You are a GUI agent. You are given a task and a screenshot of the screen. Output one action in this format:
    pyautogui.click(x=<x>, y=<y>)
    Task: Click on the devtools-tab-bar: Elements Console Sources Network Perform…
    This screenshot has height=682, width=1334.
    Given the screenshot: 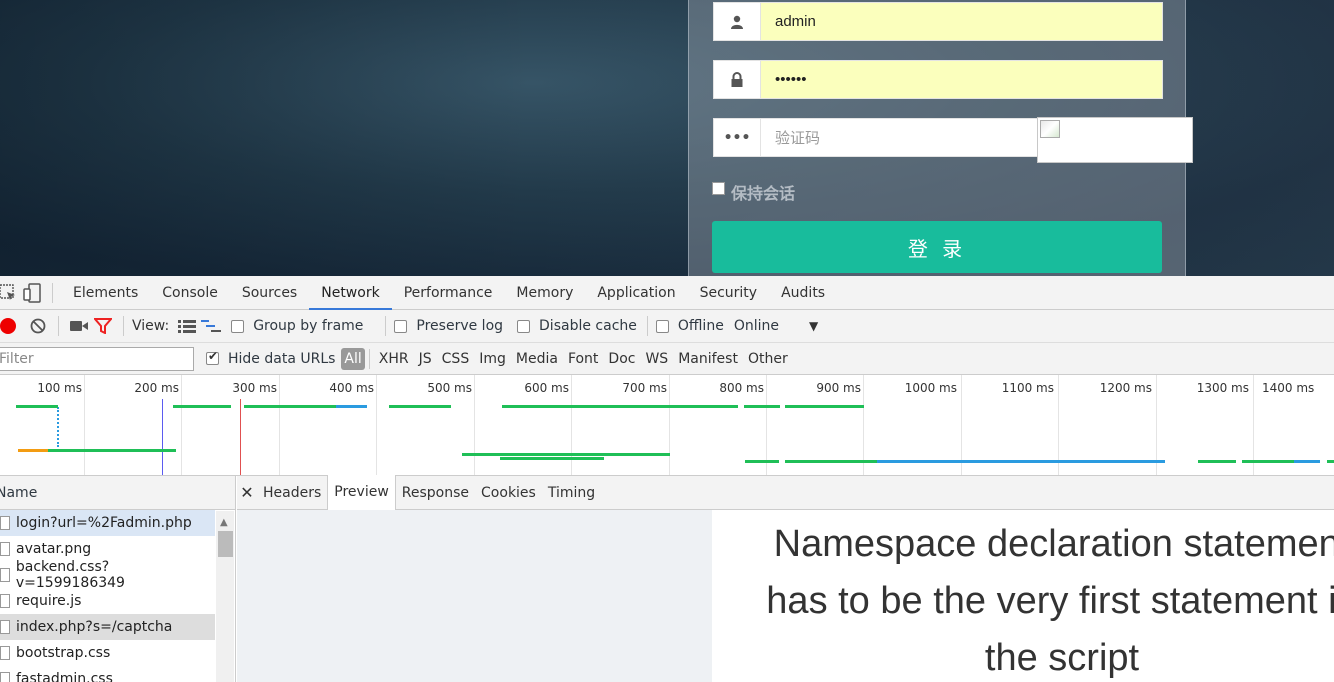 What is the action you would take?
    pyautogui.click(x=667, y=293)
    